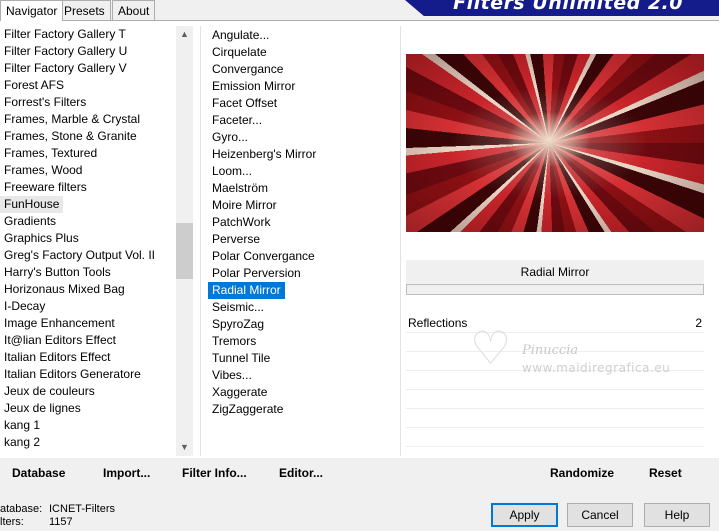 The image size is (719, 531). Describe the element at coordinates (38, 473) in the screenshot. I see `database-button: Database` at that location.